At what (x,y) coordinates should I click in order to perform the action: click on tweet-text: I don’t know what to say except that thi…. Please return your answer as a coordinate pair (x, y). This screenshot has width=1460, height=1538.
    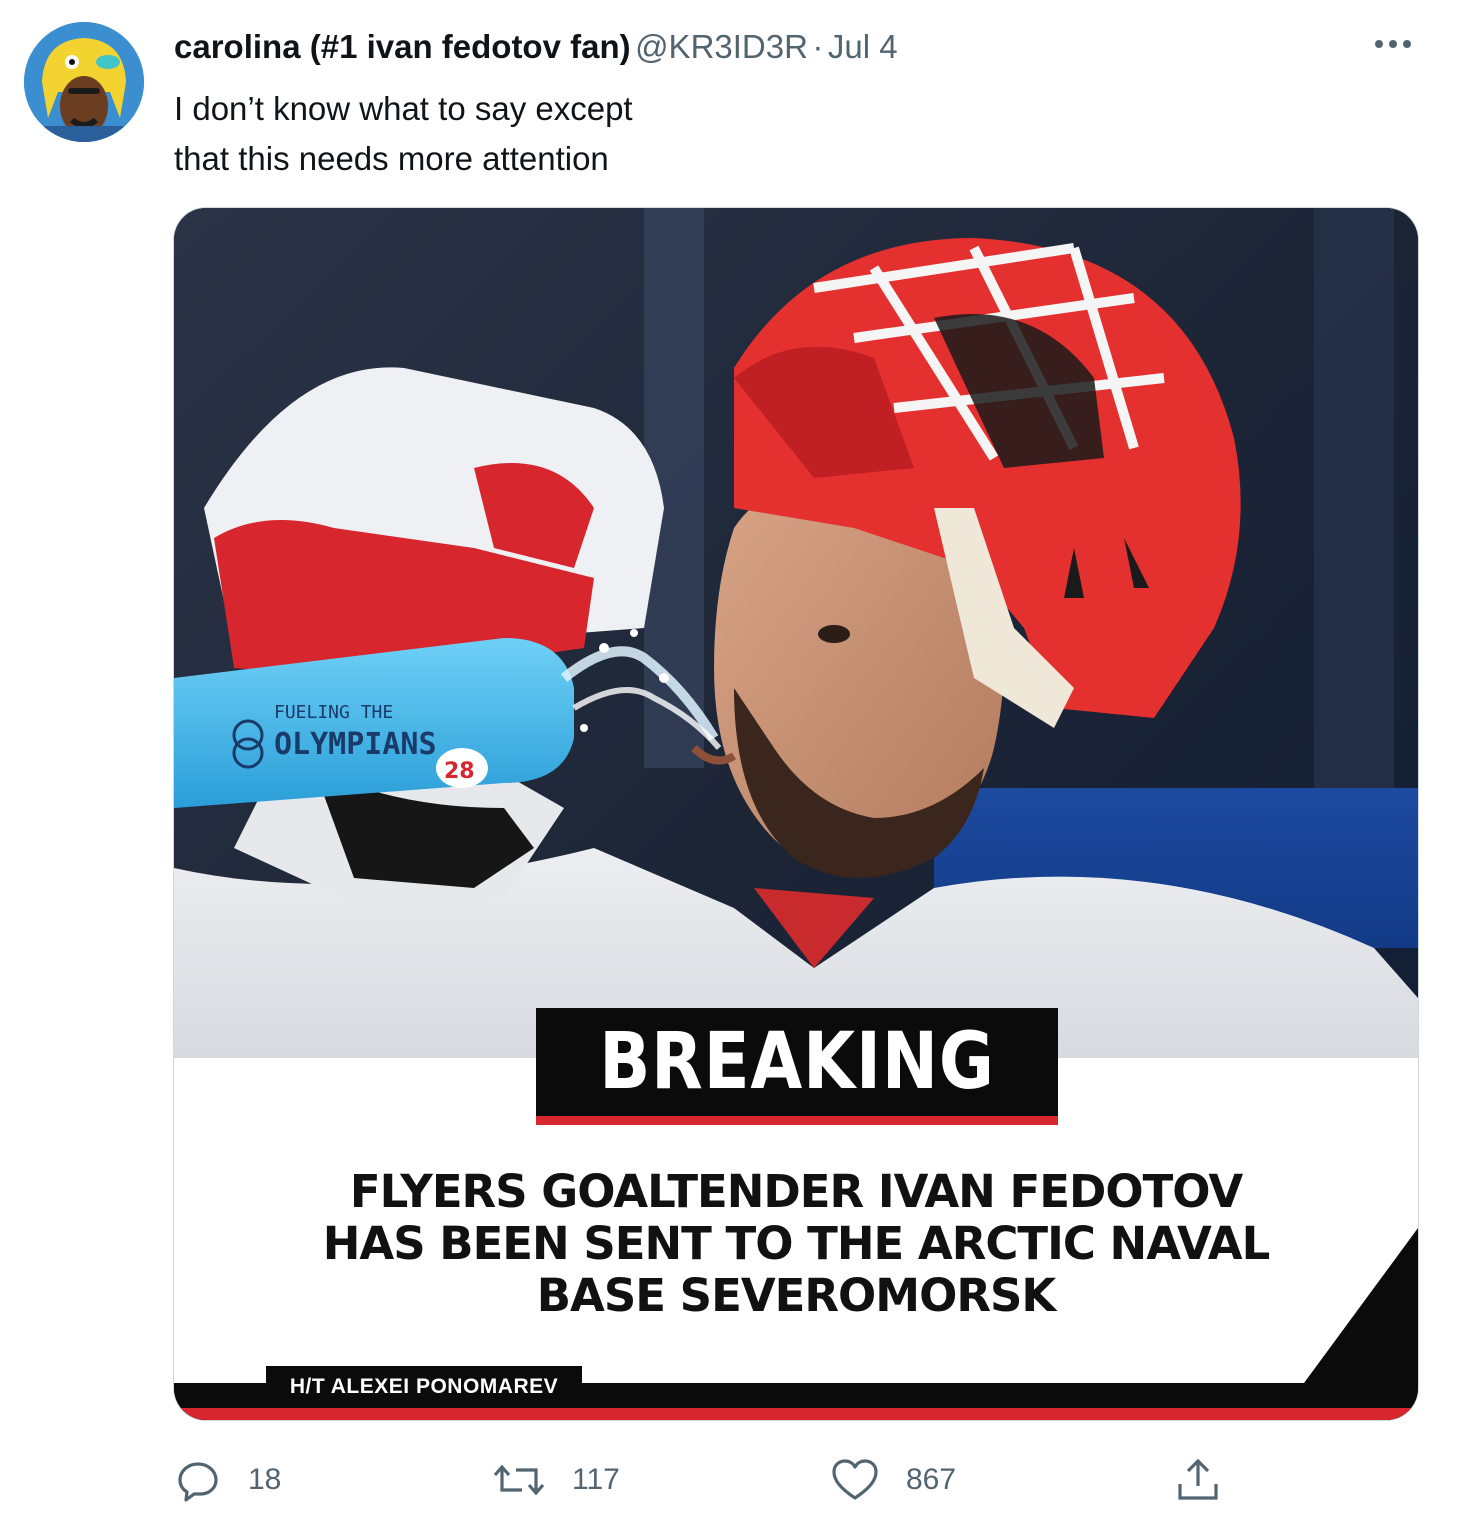
    Looking at the image, I should click on (724, 134).